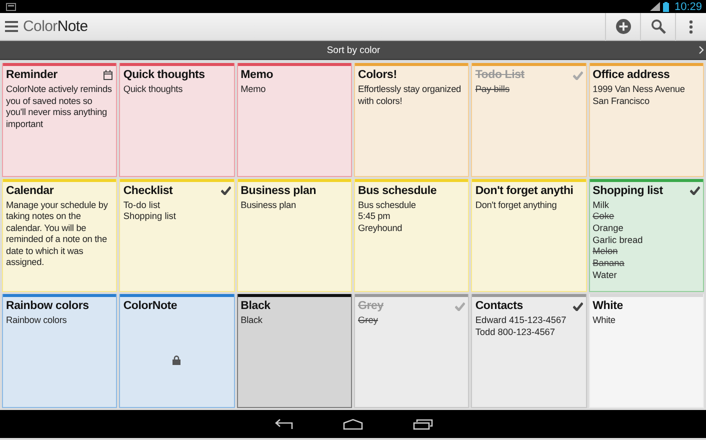 The image size is (706, 440). What do you see at coordinates (646, 235) in the screenshot?
I see `note-card: Shopping list Milk Coke Orange Garlic bread Melon Banana Water` at bounding box center [646, 235].